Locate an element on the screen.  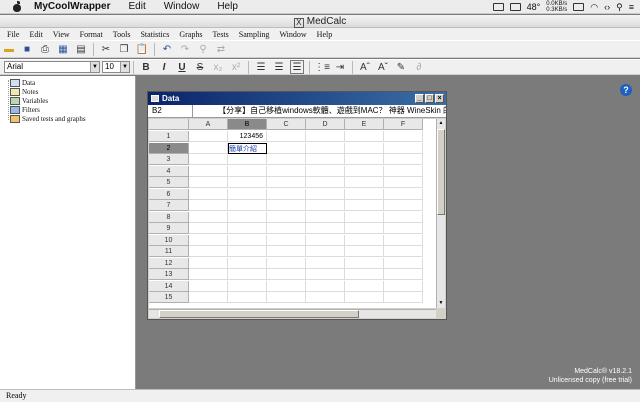
superscript-icon: x² is located at coordinates (236, 67).